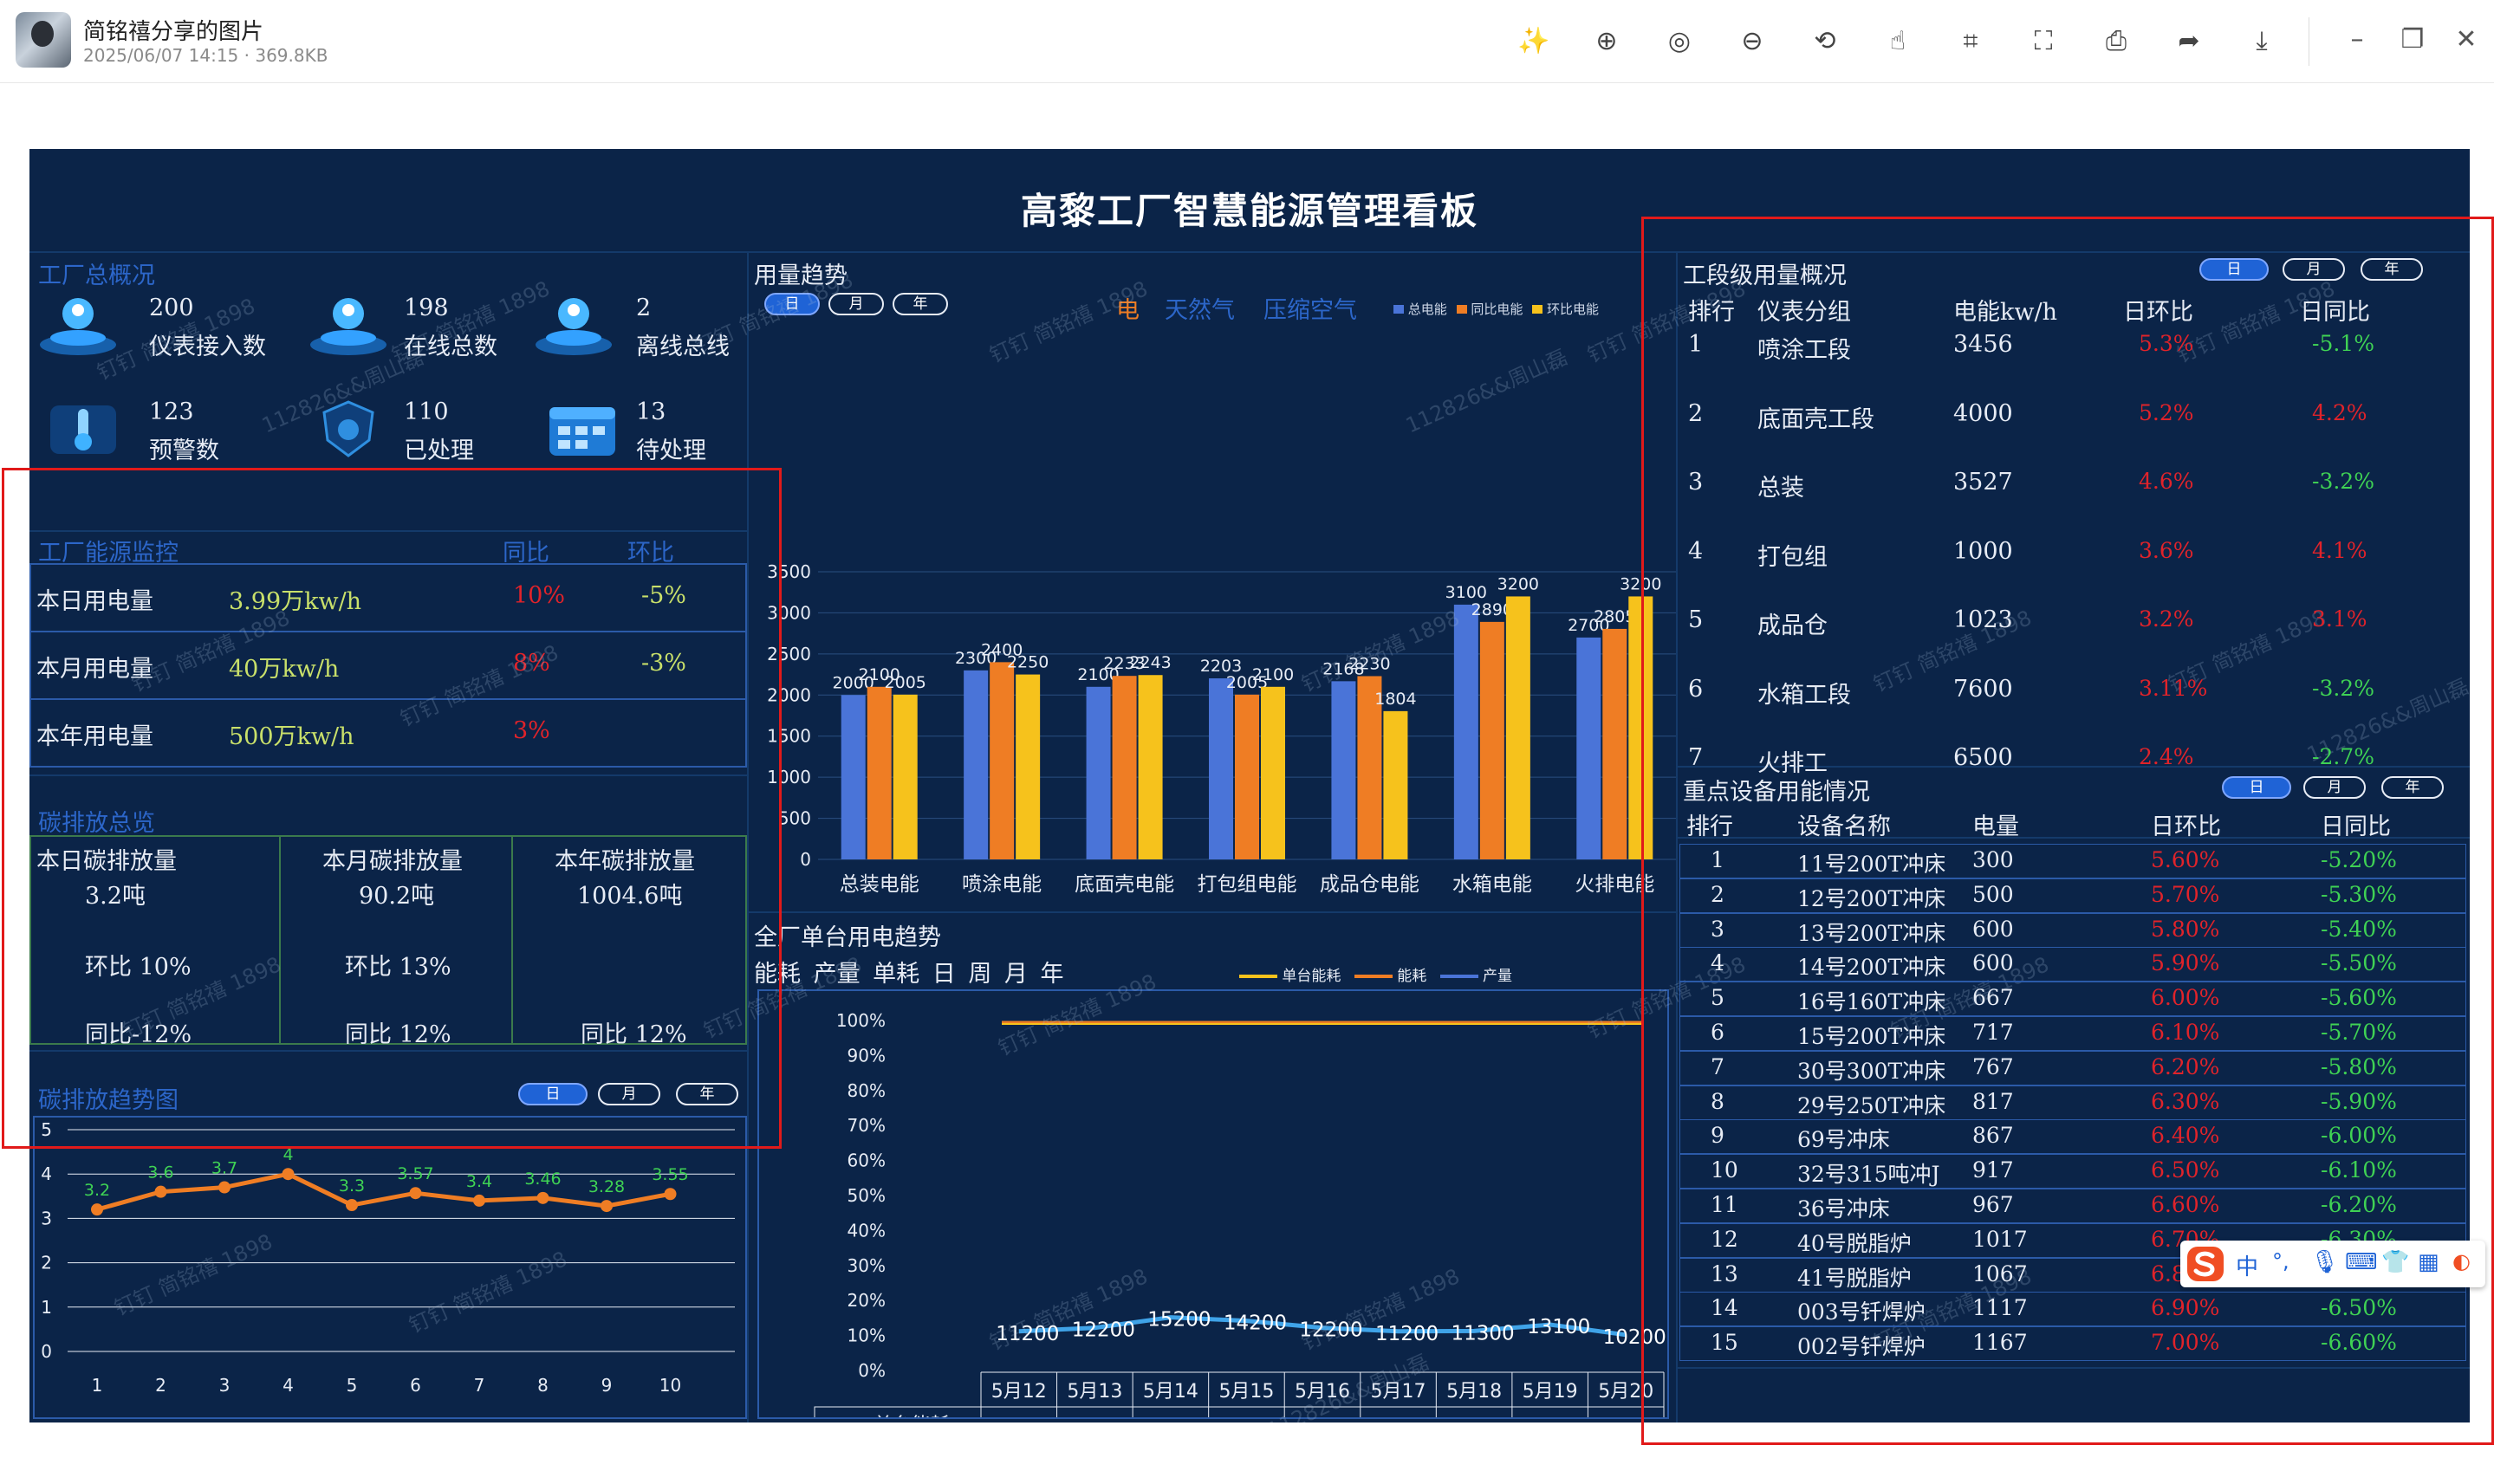 The image size is (2494, 1484). I want to click on x-tick-label: 7, so click(480, 1385).